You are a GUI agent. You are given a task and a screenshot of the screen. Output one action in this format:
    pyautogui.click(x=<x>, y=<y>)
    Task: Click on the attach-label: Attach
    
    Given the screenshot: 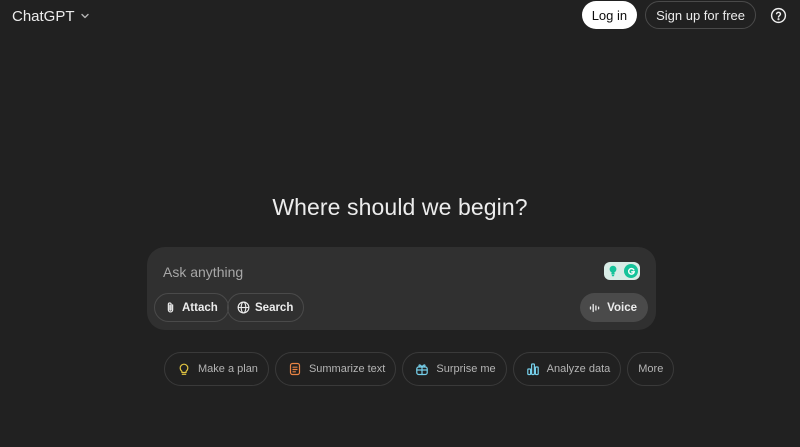 What is the action you would take?
    pyautogui.click(x=200, y=307)
    